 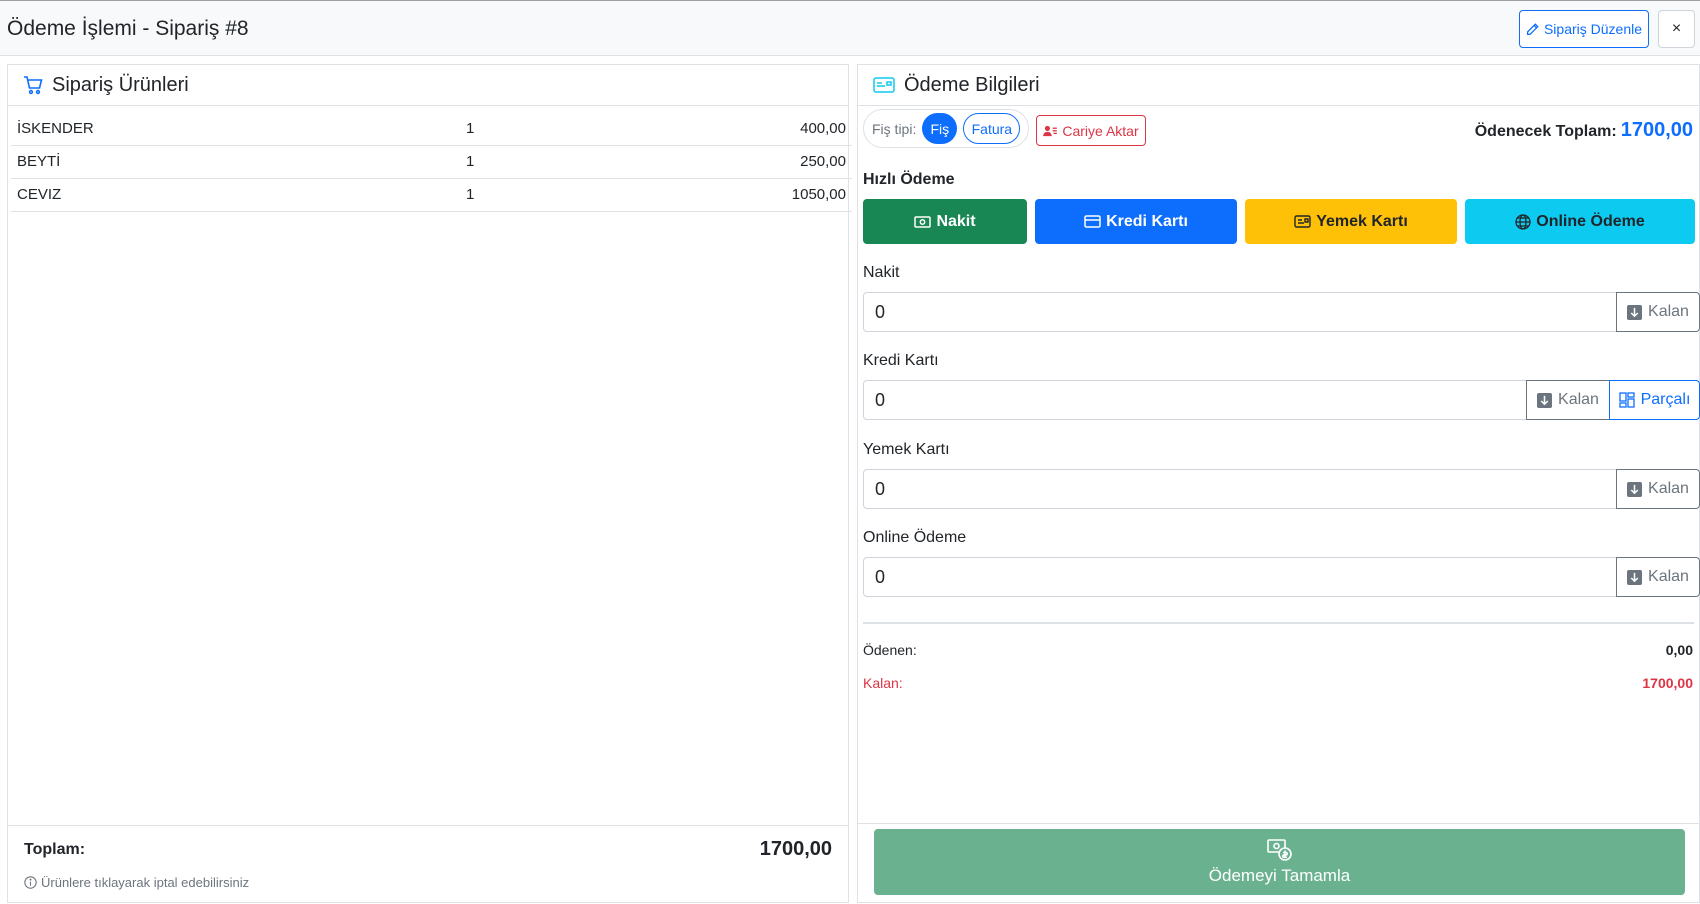 I want to click on online-remaining-button: Kalan, so click(x=1658, y=577).